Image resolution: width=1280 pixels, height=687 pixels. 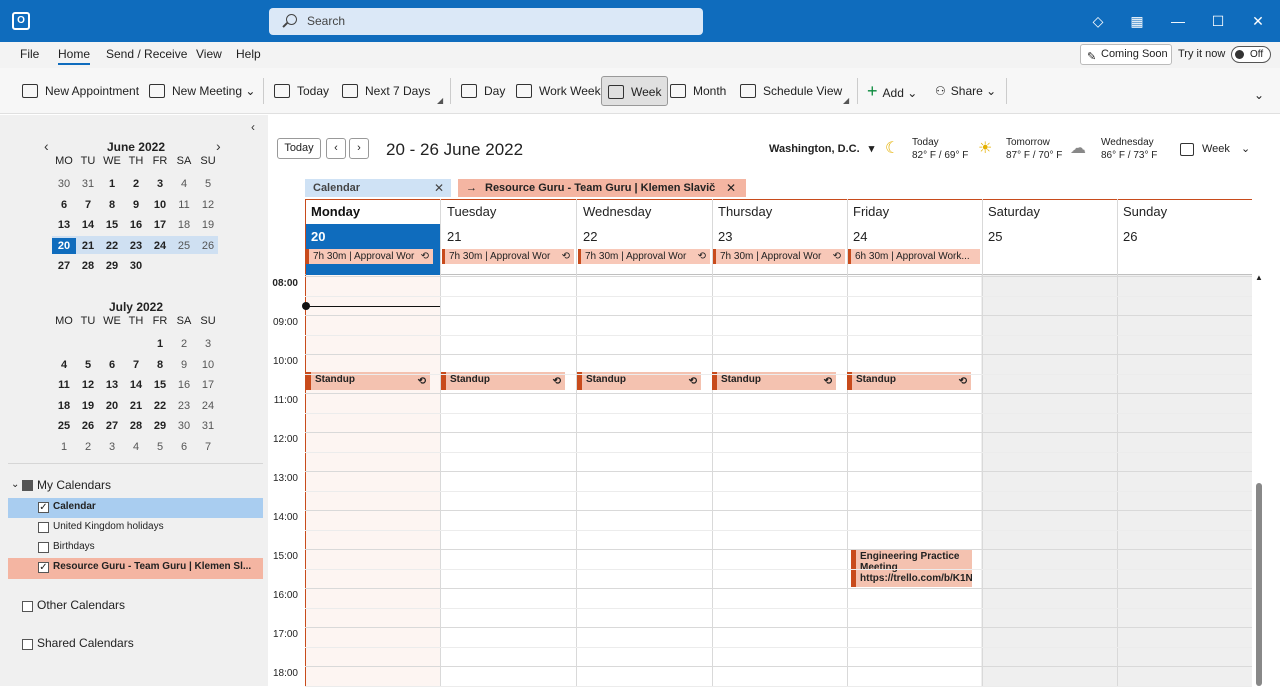 I want to click on mini-calendar-day: 23, so click(x=184, y=406).